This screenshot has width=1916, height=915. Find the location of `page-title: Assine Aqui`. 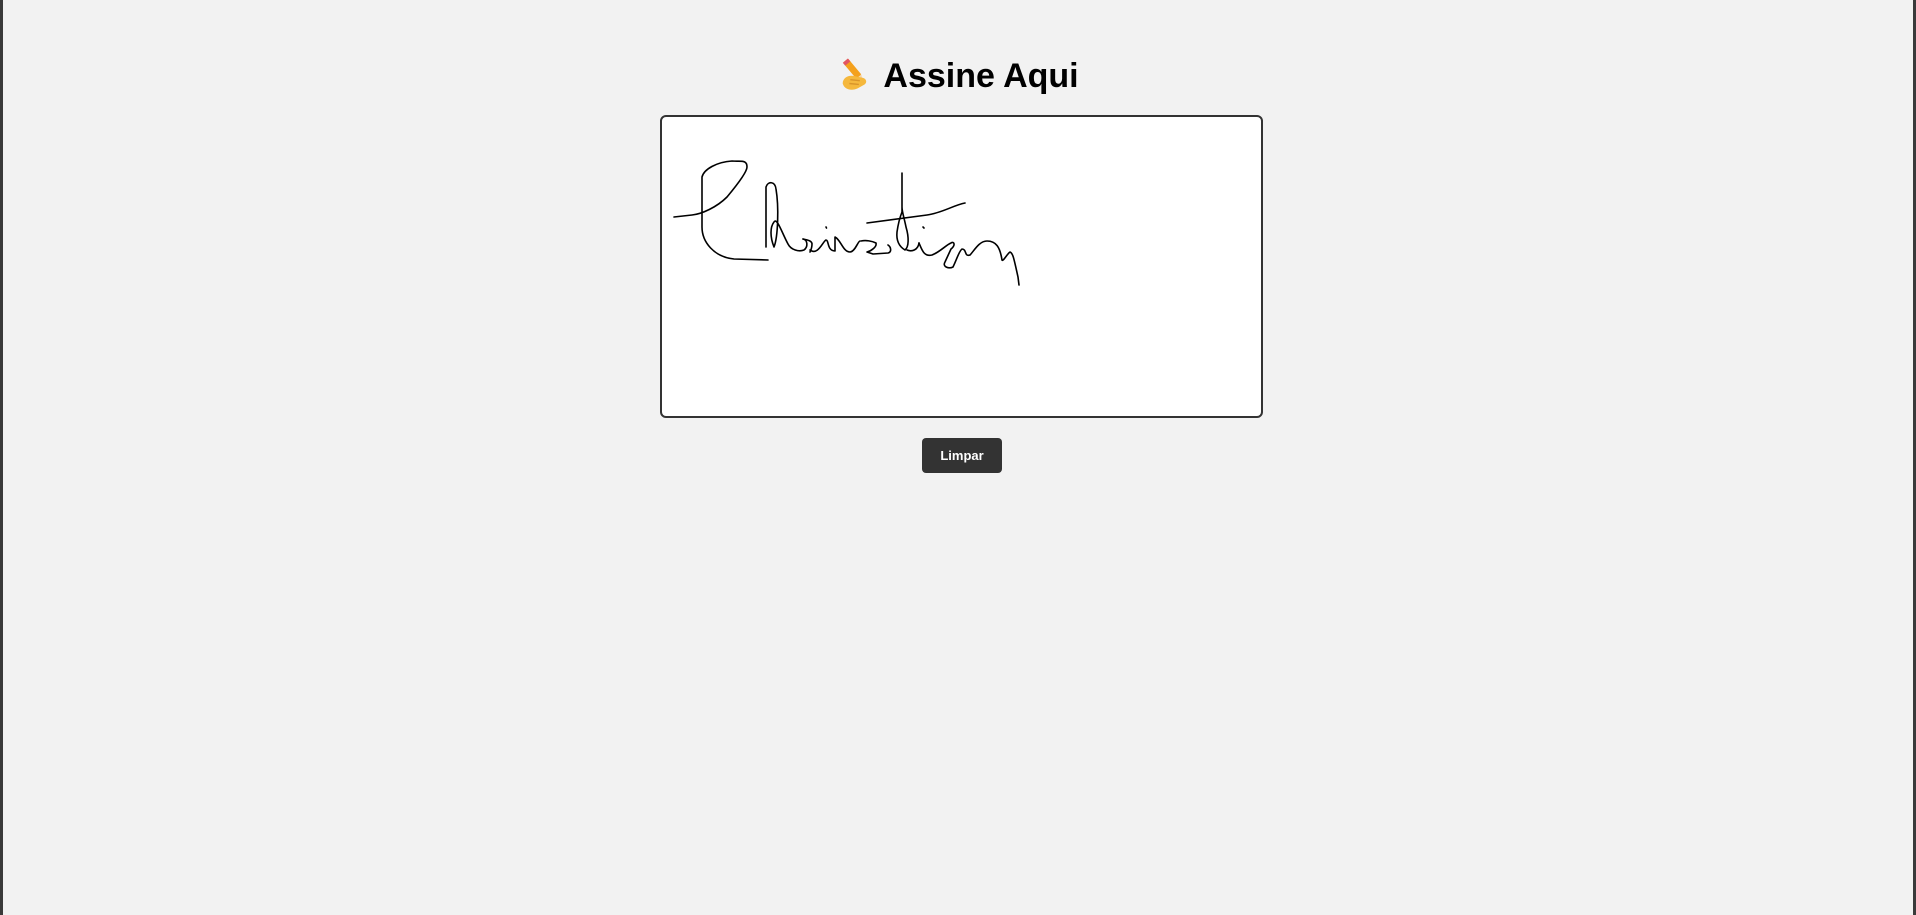

page-title: Assine Aqui is located at coordinates (958, 76).